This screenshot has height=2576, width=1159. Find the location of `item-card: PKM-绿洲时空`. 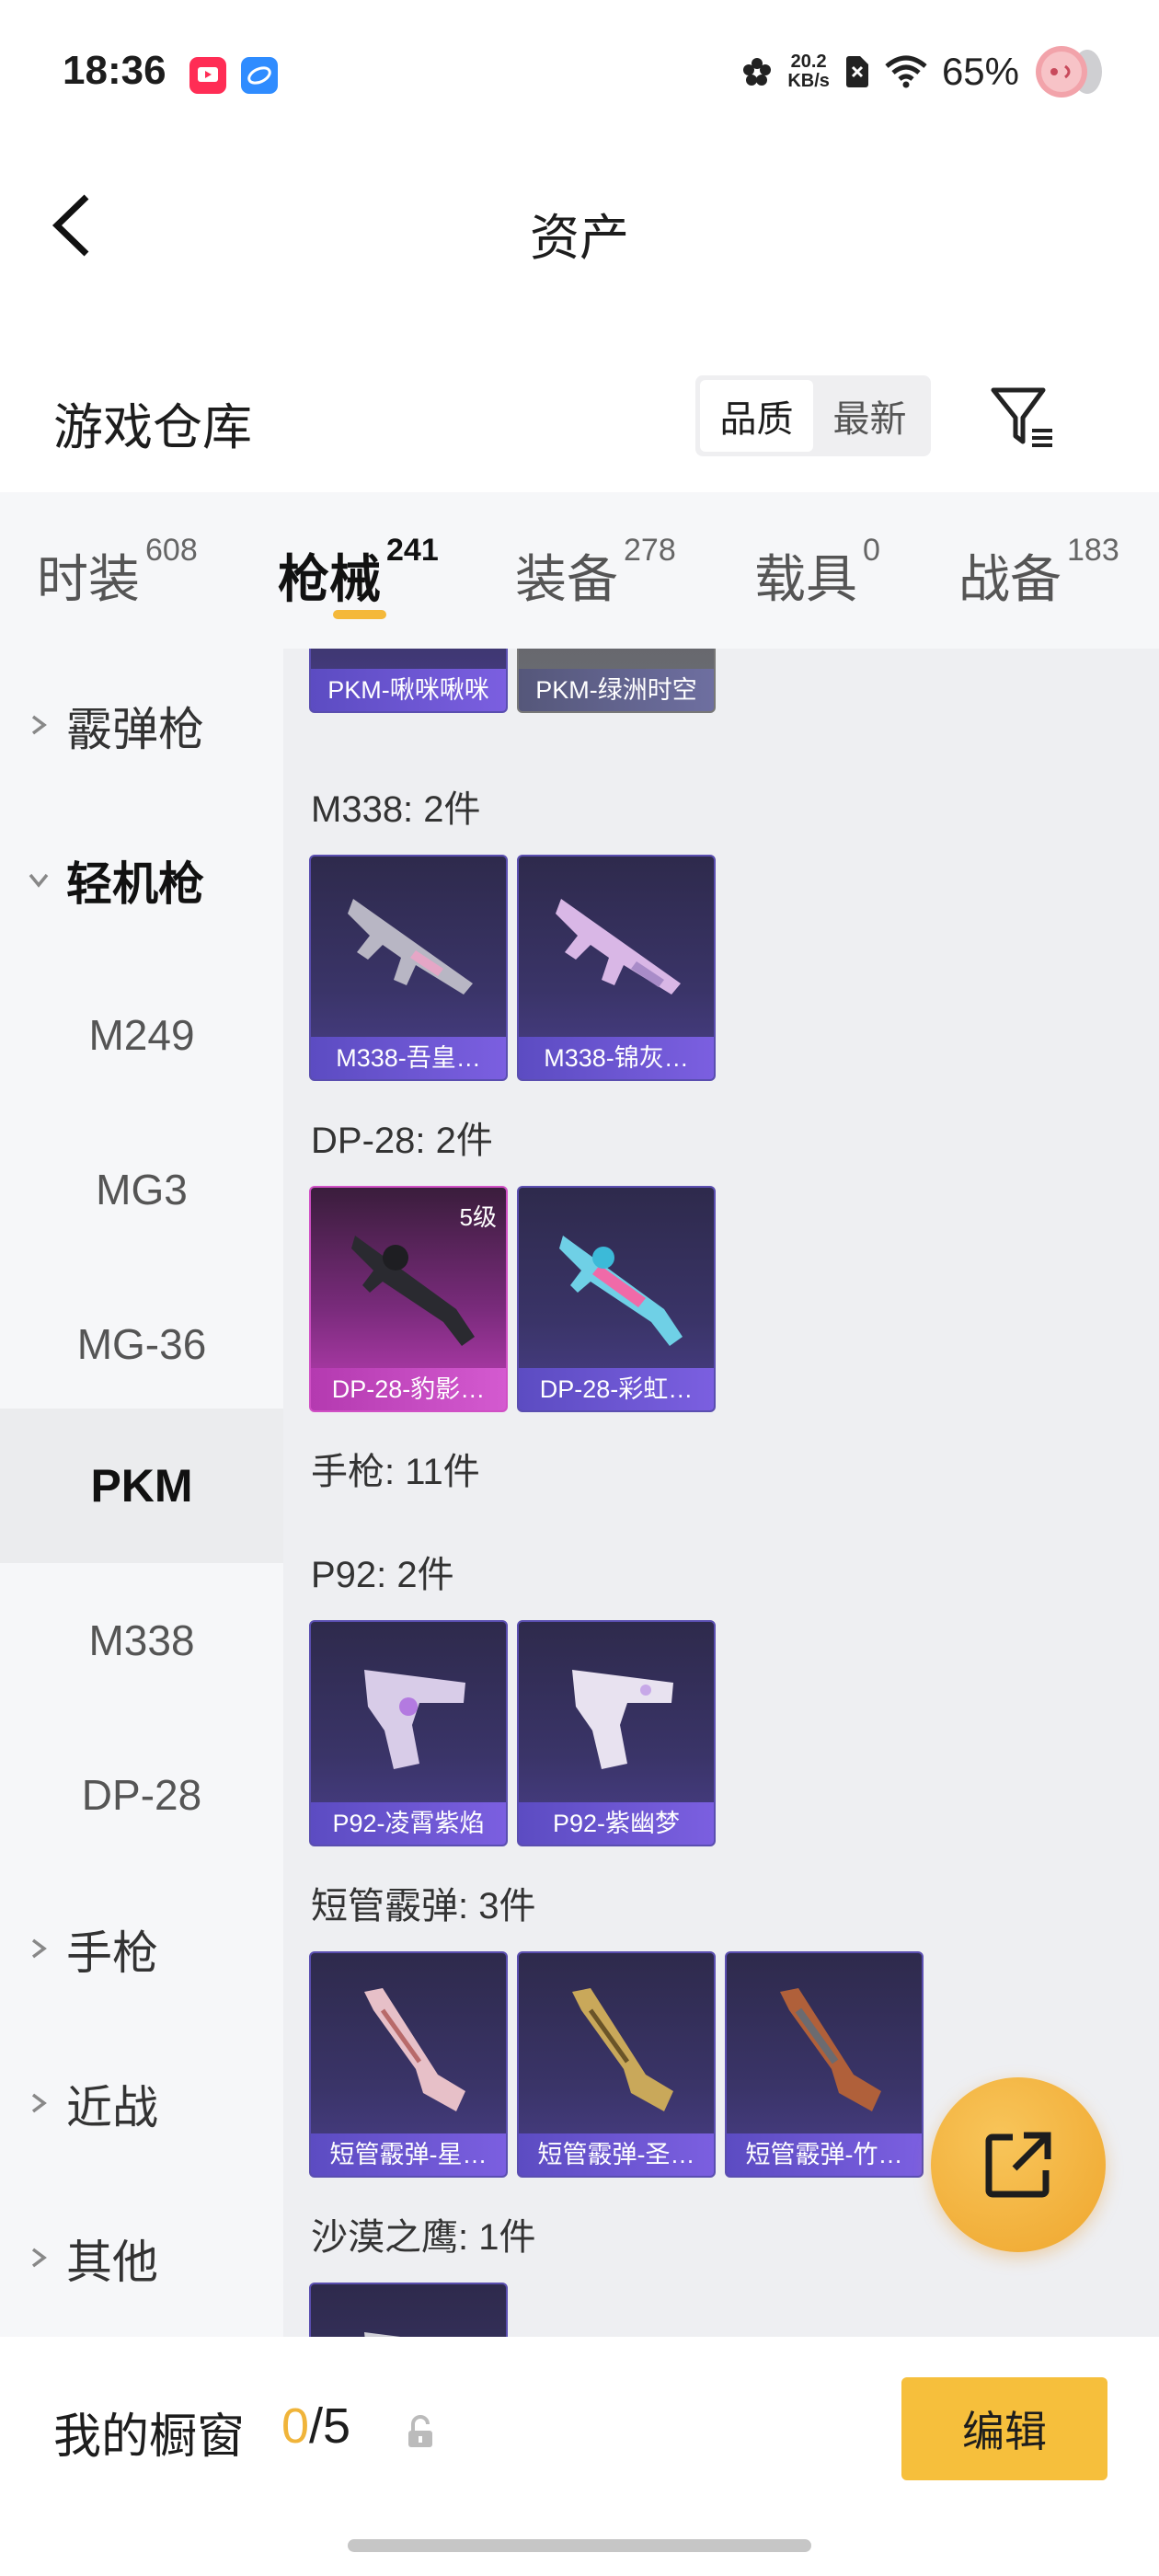

item-card: PKM-绿洲时空 is located at coordinates (616, 681).